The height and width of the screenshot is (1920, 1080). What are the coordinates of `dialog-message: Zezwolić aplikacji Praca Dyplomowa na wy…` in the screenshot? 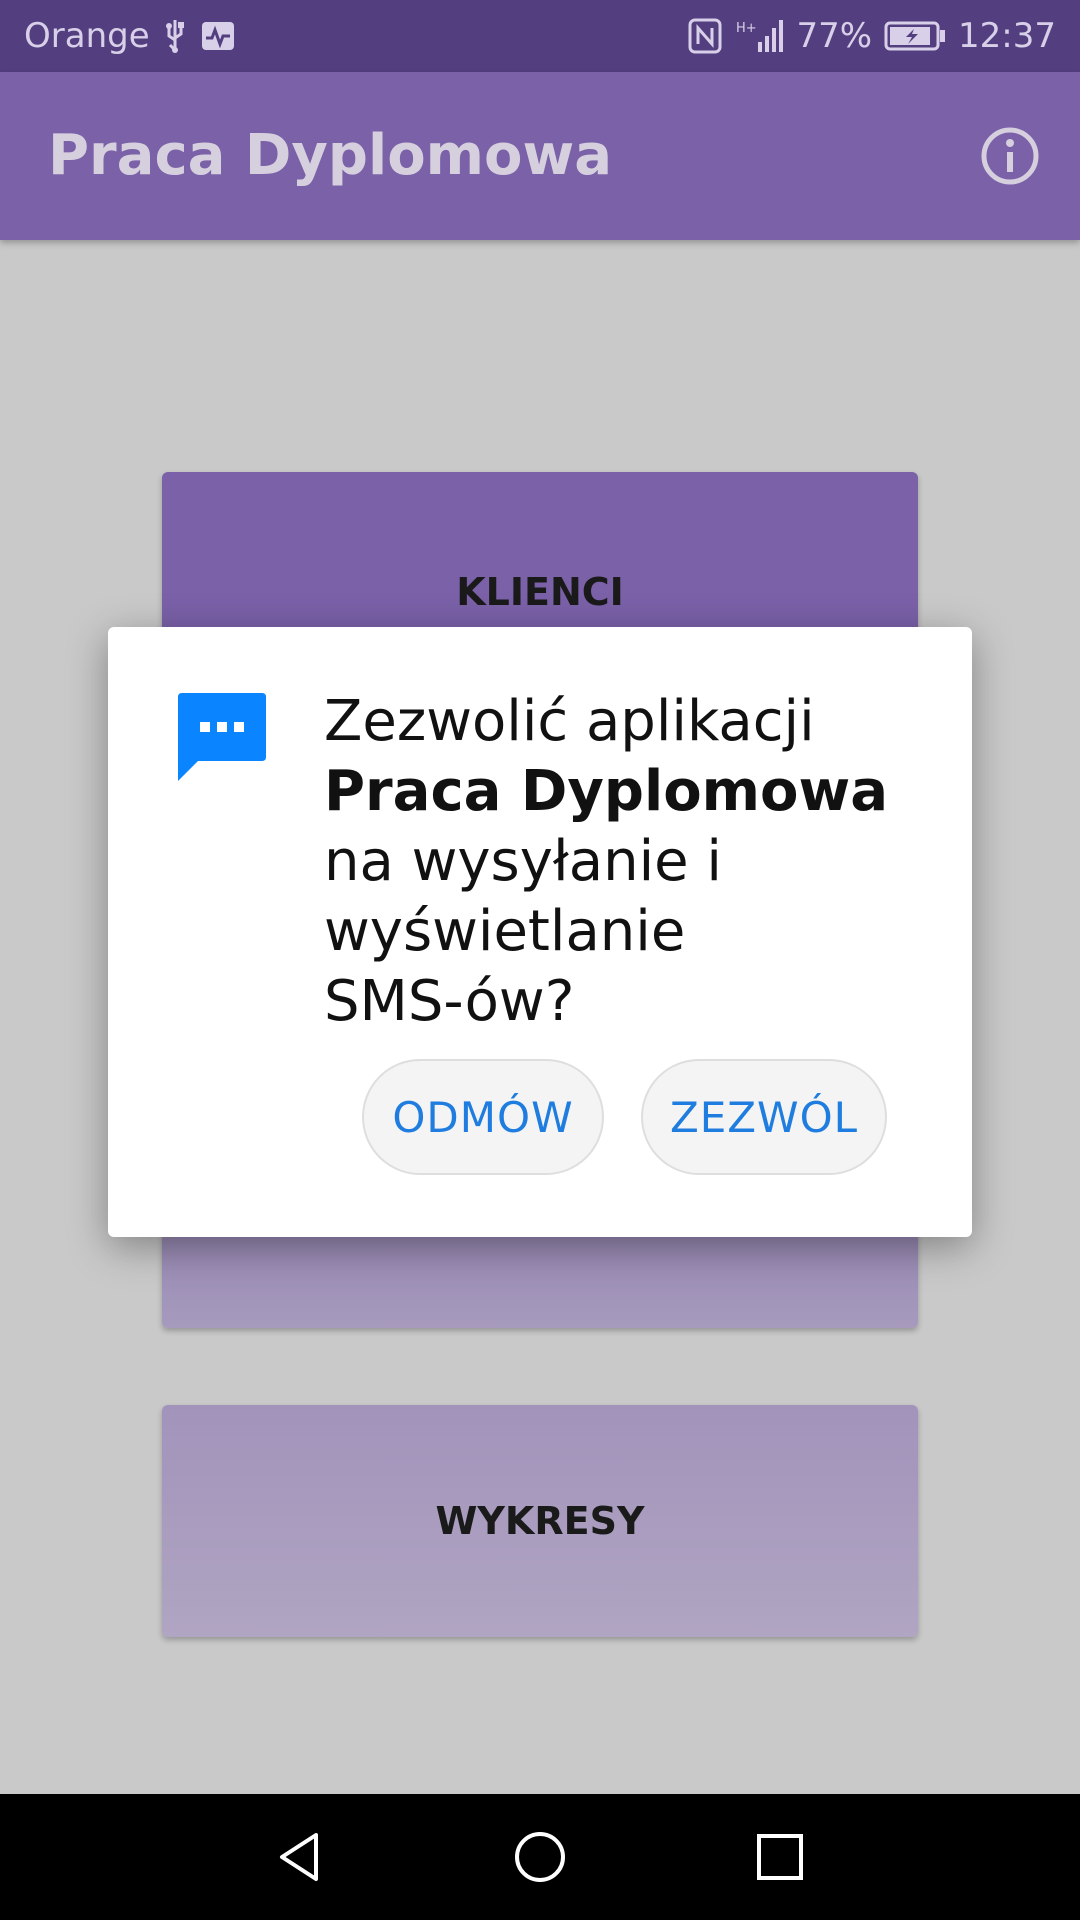 It's located at (624, 862).